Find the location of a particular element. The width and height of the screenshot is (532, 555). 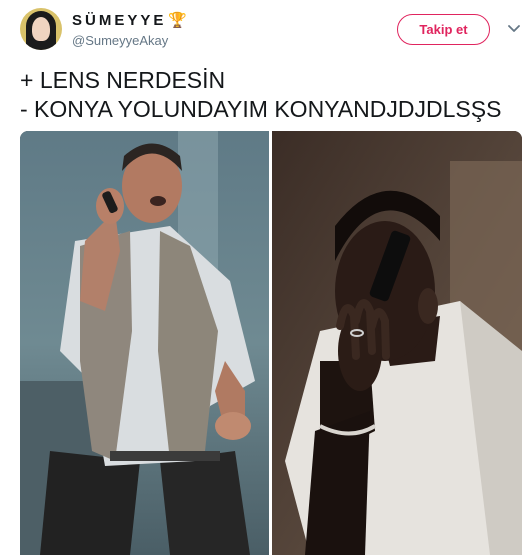

tweet-line-1: + LENS NERDESİN is located at coordinates (123, 80).